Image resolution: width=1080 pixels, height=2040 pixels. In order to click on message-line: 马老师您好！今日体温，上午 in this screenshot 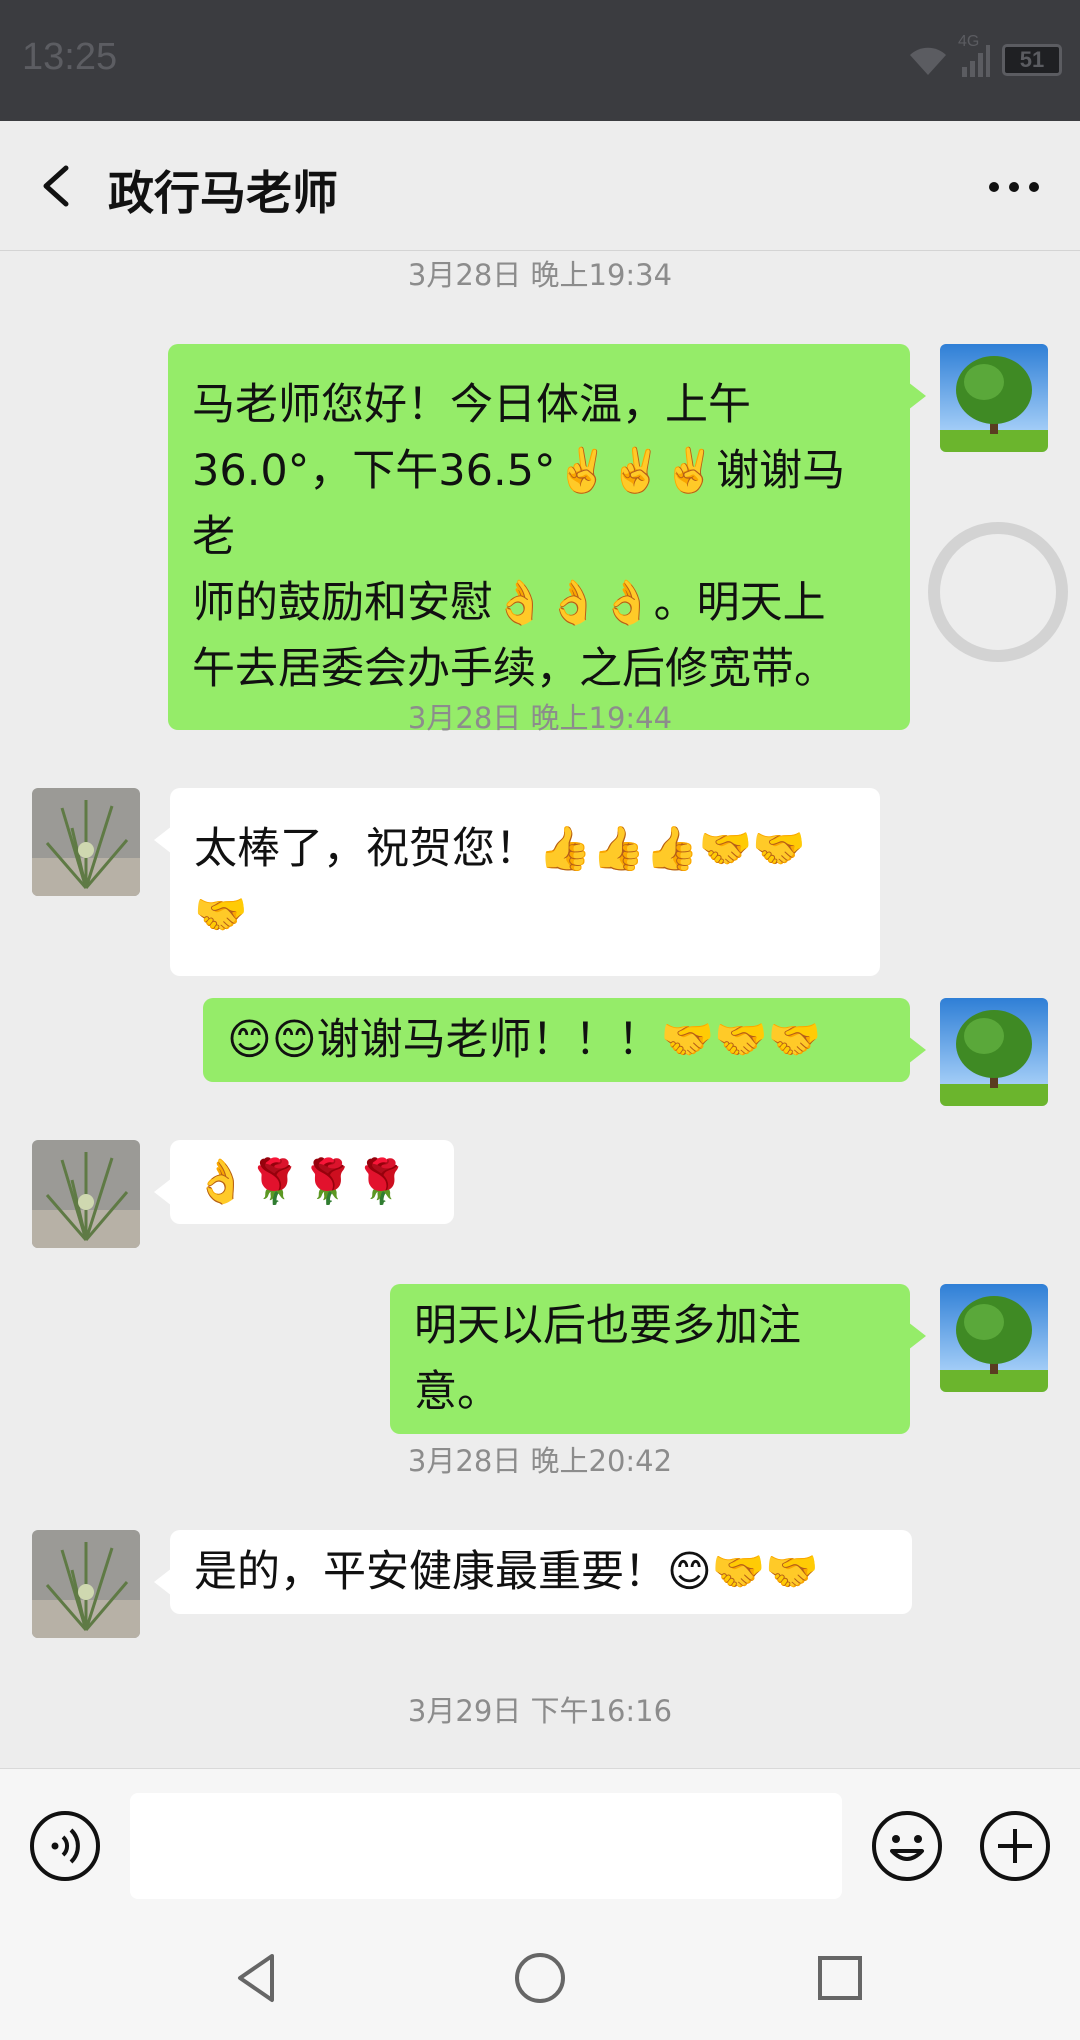, I will do `click(471, 405)`.